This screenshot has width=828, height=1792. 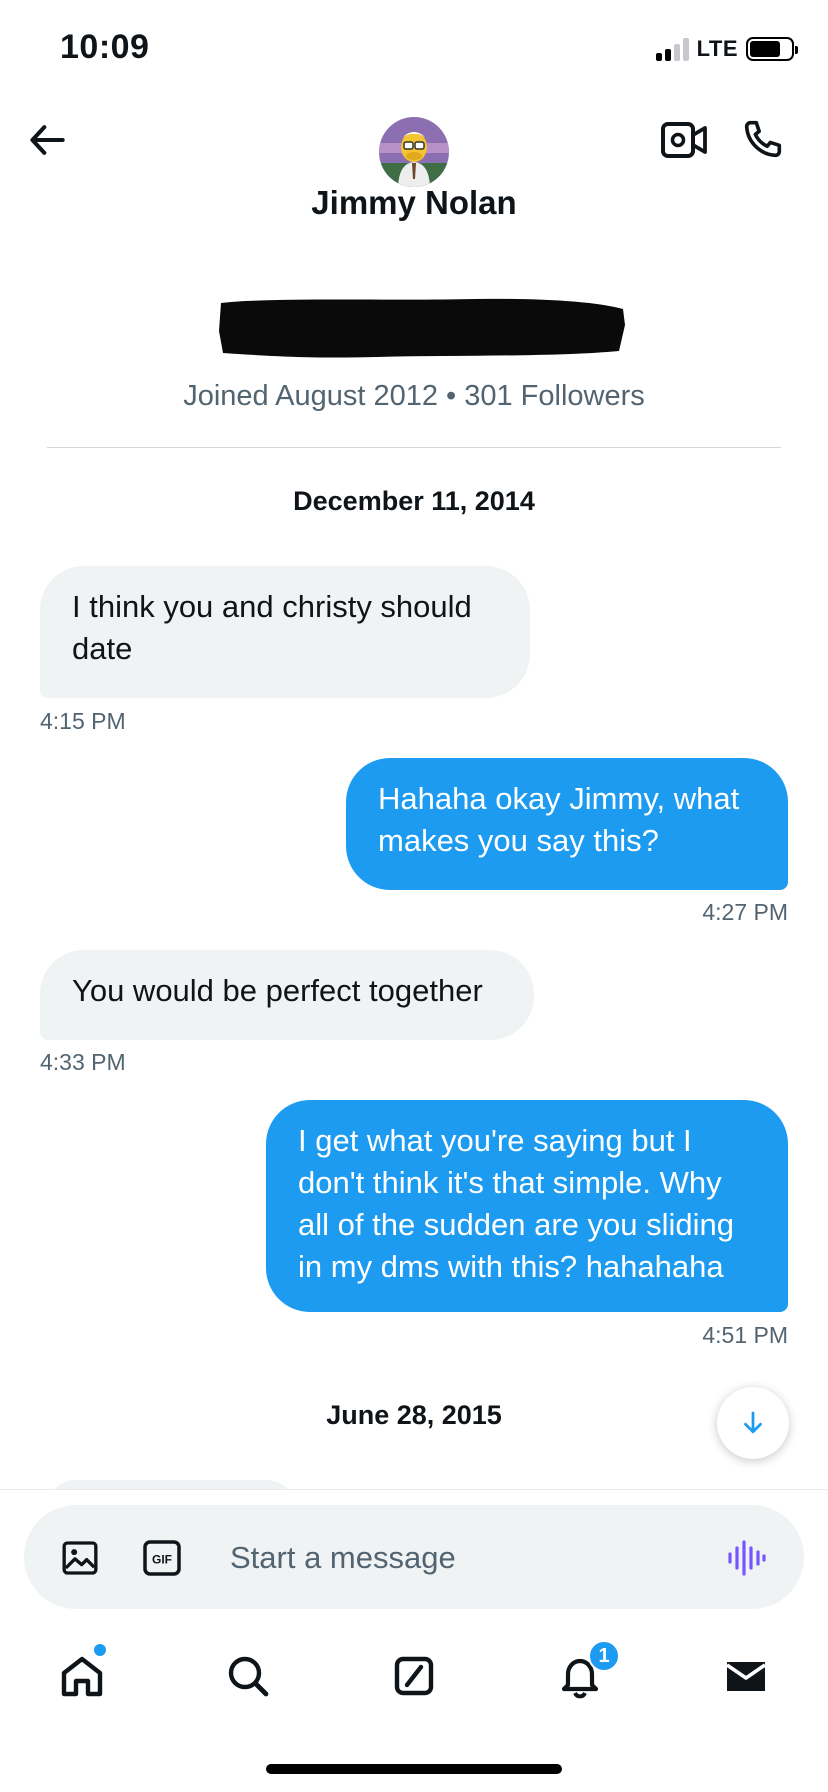 What do you see at coordinates (414, 152) in the screenshot?
I see `contact-avatar` at bounding box center [414, 152].